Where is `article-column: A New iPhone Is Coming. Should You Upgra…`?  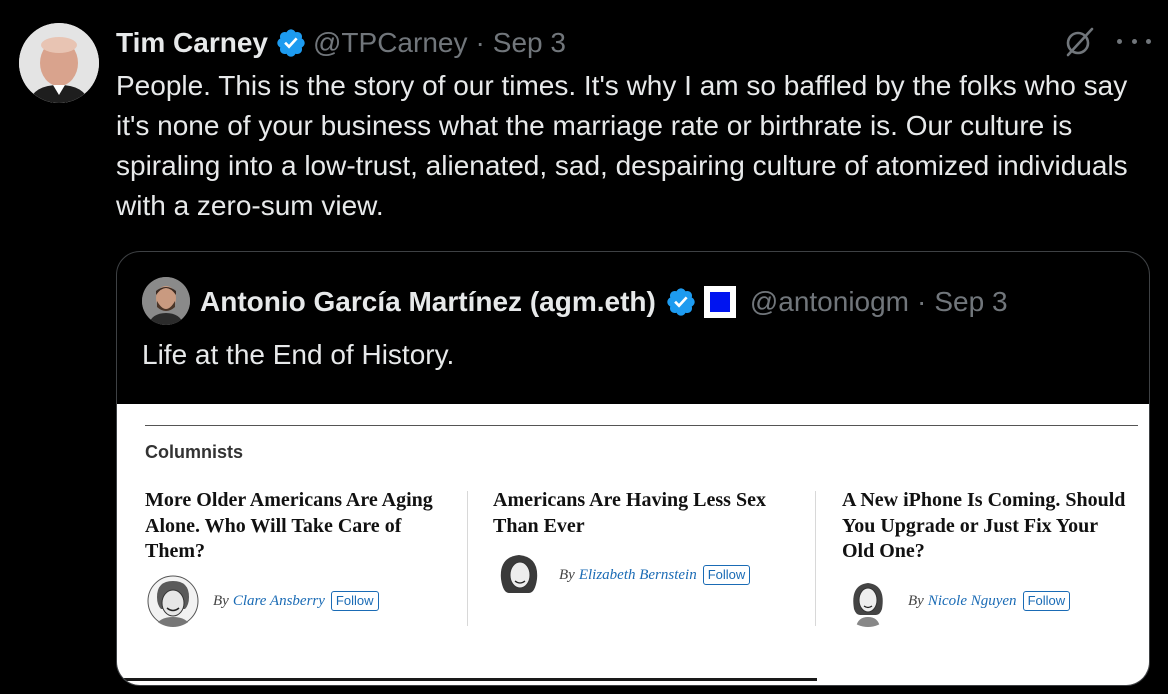
article-column: A New iPhone Is Coming. Should You Upgra… is located at coordinates (987, 526).